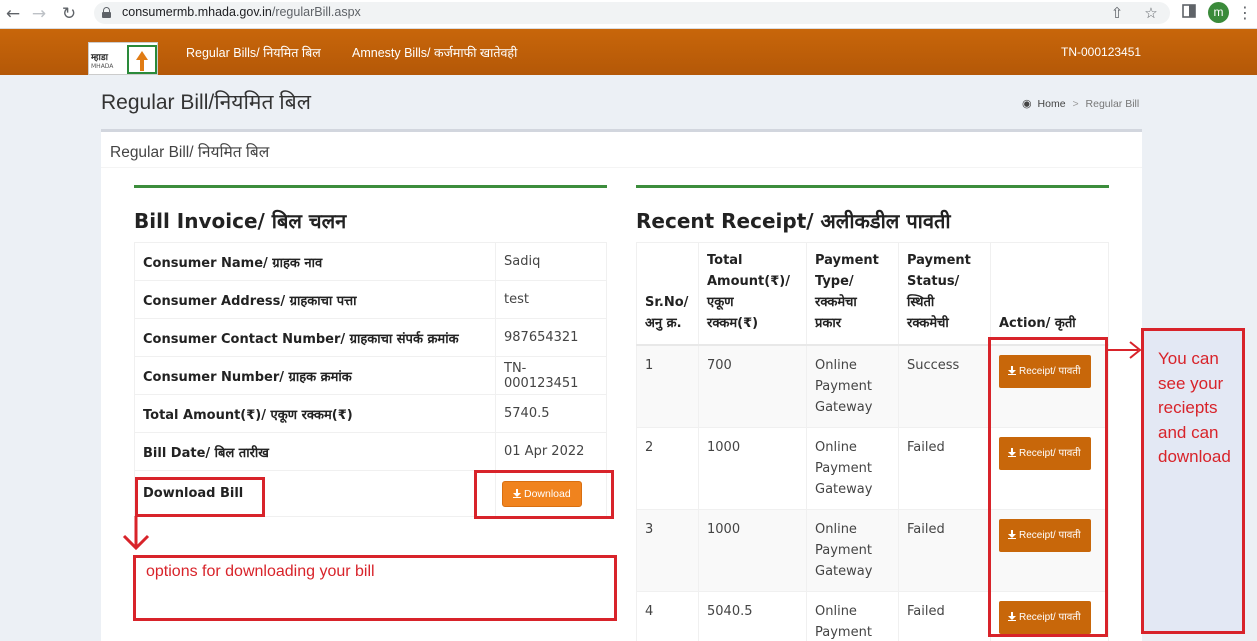  Describe the element at coordinates (1191, 383) in the screenshot. I see `note-line: see your` at that location.